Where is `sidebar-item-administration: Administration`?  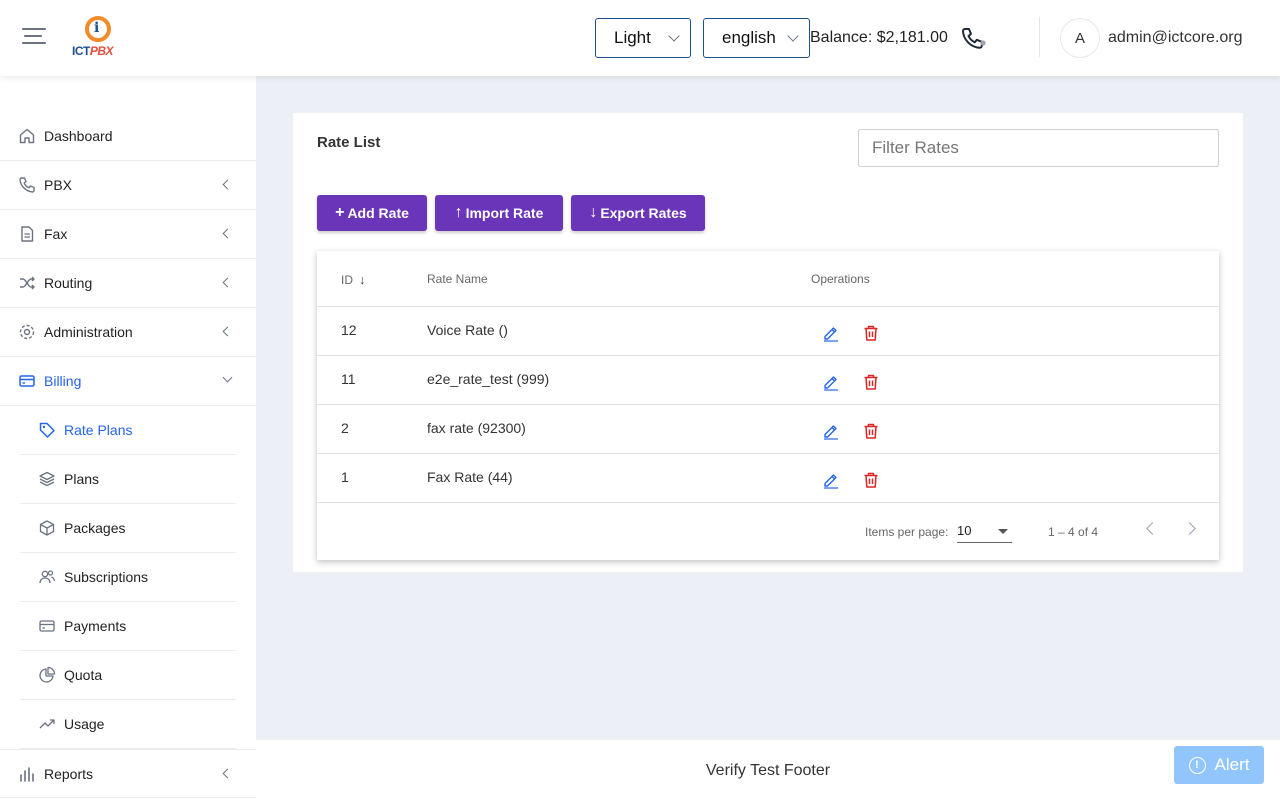
sidebar-item-administration: Administration is located at coordinates (128, 332).